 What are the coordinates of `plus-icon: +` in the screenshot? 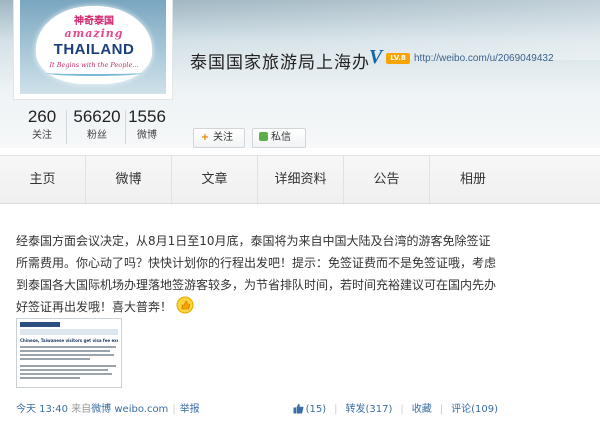 It's located at (205, 137).